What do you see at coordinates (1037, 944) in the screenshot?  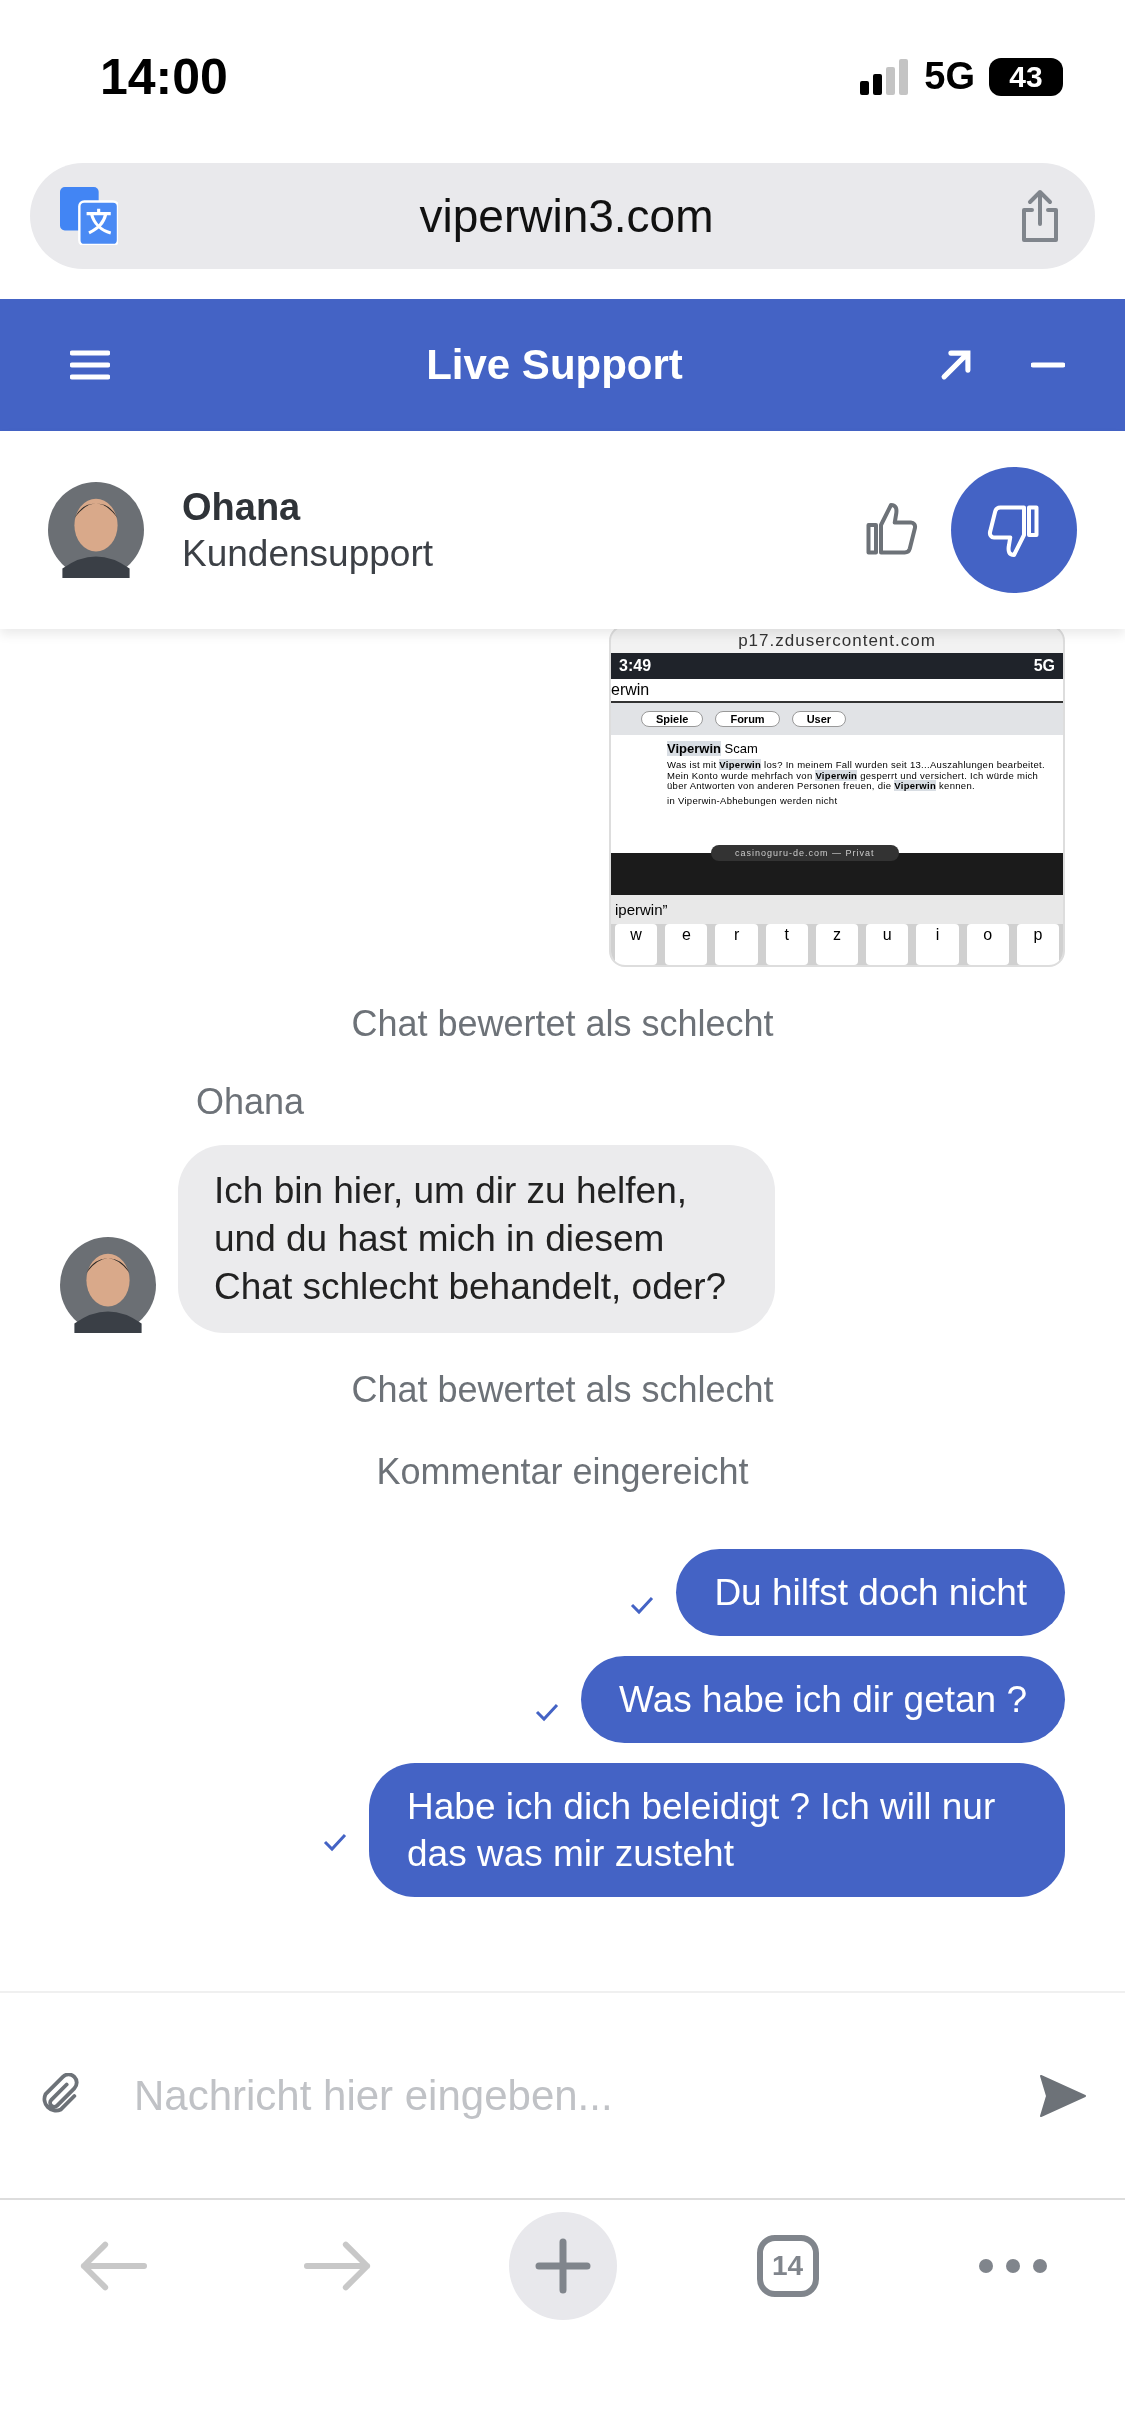 I see `keyboard-key: p` at bounding box center [1037, 944].